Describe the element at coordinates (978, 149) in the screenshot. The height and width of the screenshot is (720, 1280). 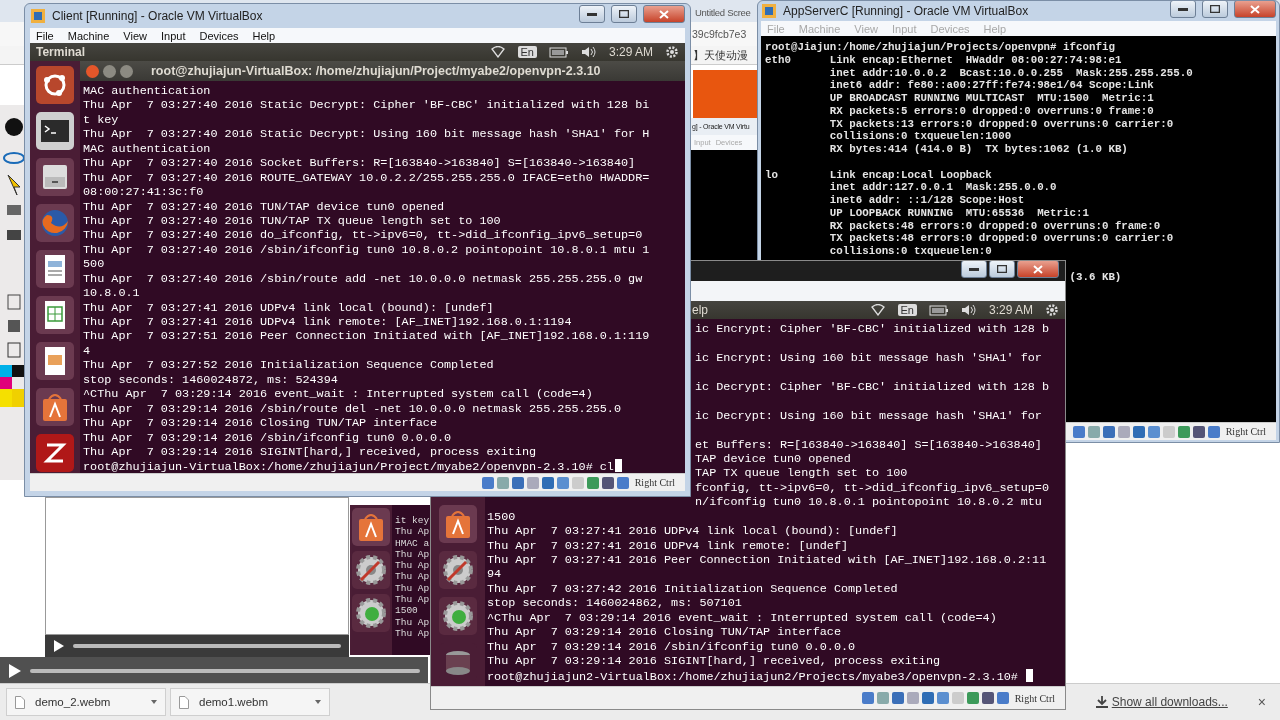
I see `console-line: RX bytes:414 (414.0 B) TX bytes:1062 (1.0 KB)` at that location.